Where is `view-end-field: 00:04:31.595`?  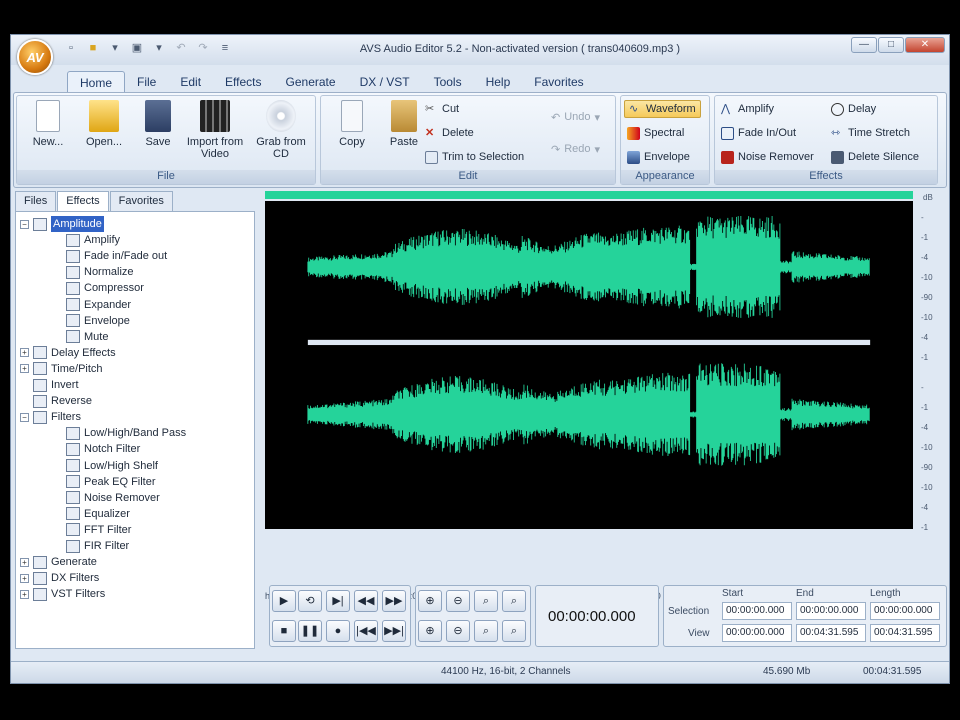
view-end-field: 00:04:31.595 is located at coordinates (831, 633).